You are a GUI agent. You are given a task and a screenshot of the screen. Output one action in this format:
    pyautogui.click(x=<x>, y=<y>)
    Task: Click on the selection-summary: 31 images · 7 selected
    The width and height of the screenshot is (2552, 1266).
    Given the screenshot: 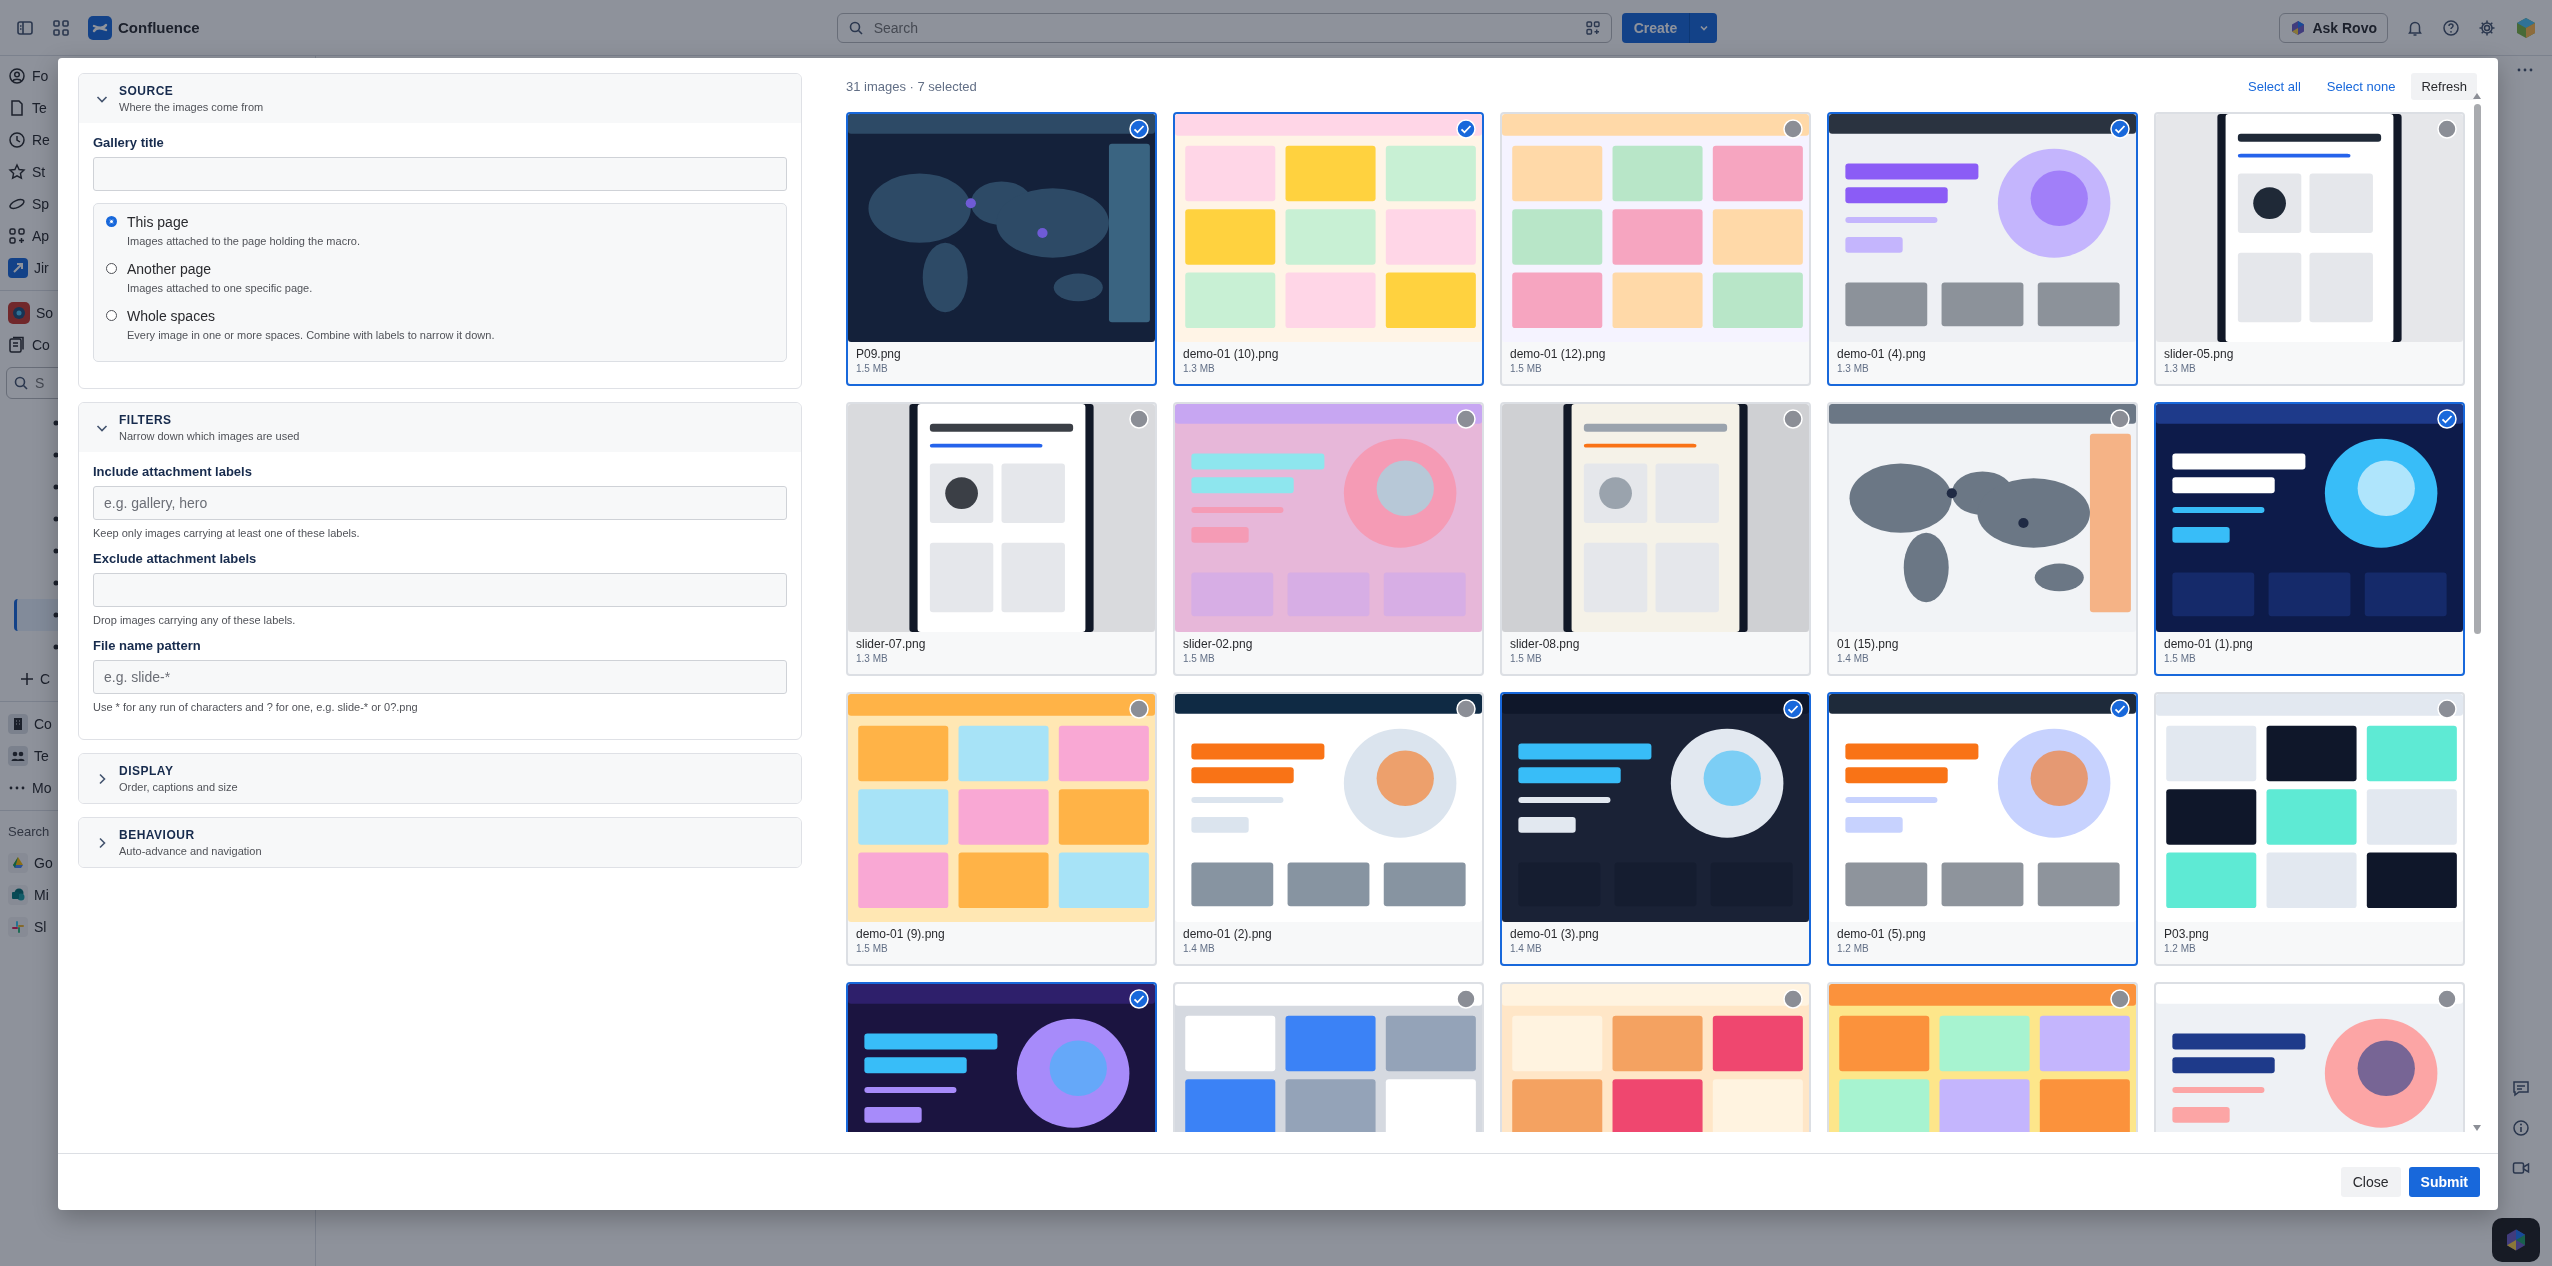 What is the action you would take?
    pyautogui.click(x=911, y=86)
    